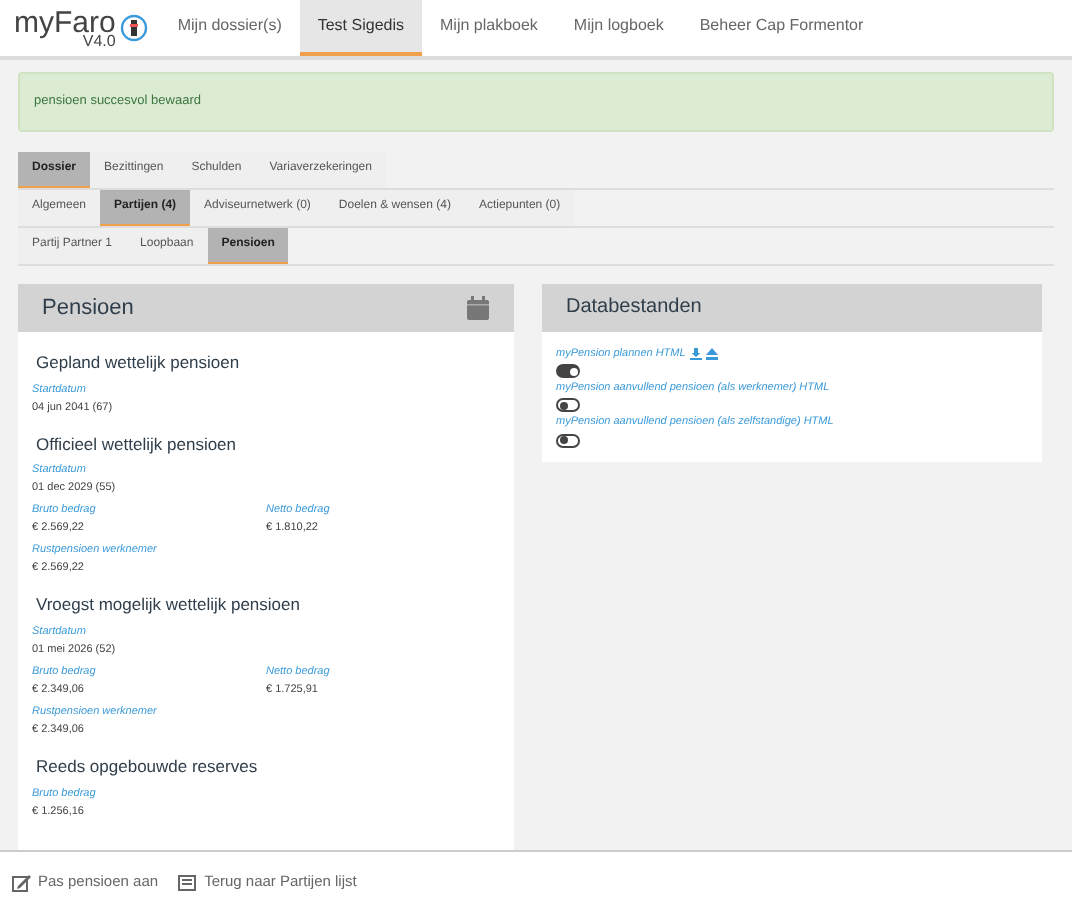 The image size is (1072, 912). I want to click on logo-text: myFaro, so click(65, 22).